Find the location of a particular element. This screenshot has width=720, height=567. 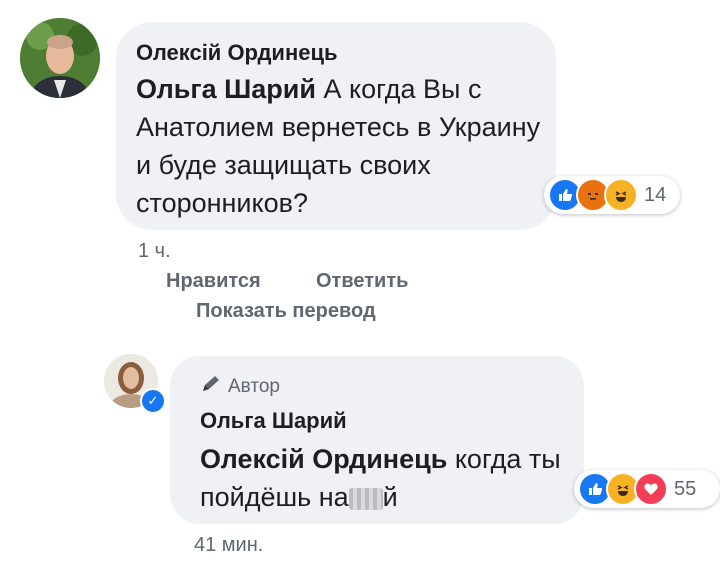

comment-text: Олексій Ординець когда ты пойдёшь на й is located at coordinates (390, 478).